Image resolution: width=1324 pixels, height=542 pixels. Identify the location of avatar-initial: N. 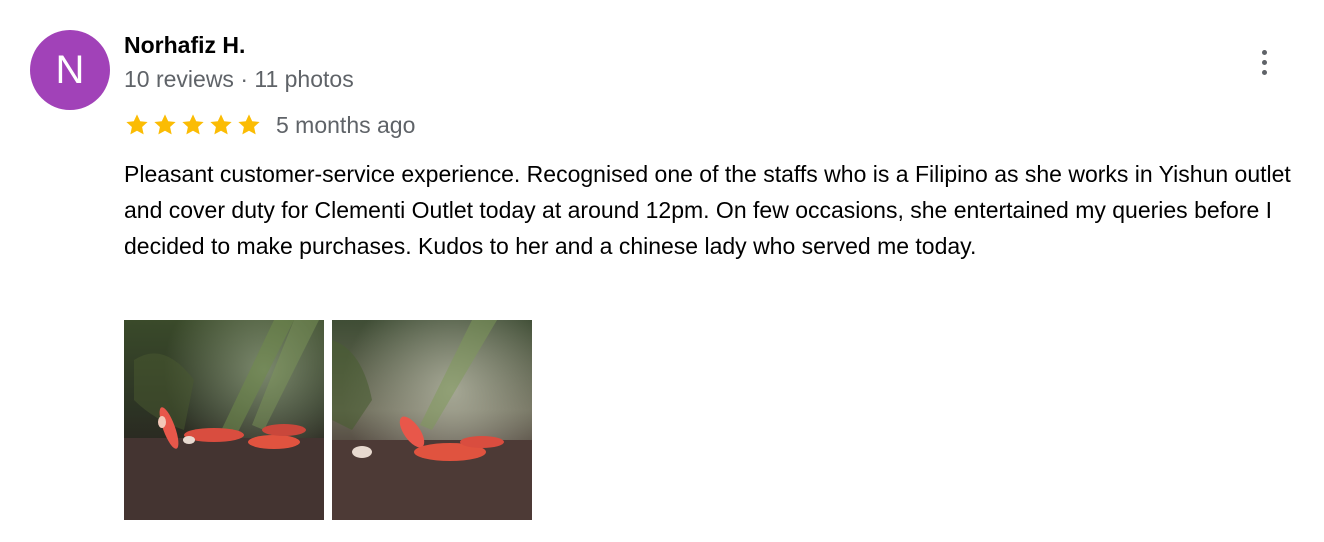
(70, 69).